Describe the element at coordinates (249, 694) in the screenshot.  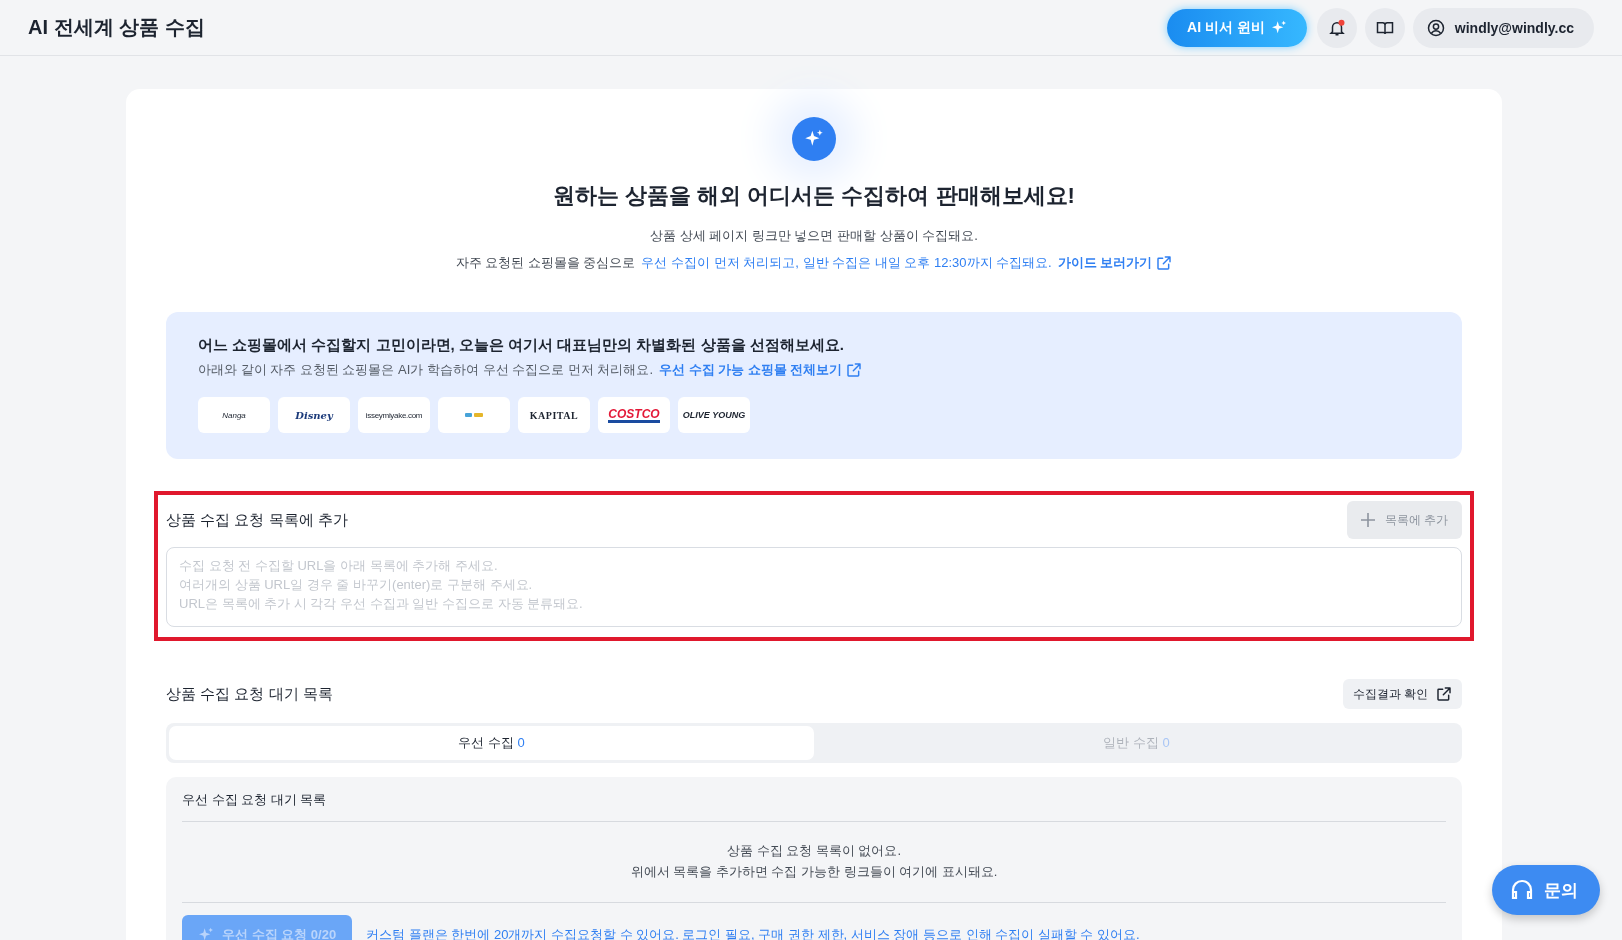
I see `section-title: 상품 수집 요청 대기 목록` at that location.